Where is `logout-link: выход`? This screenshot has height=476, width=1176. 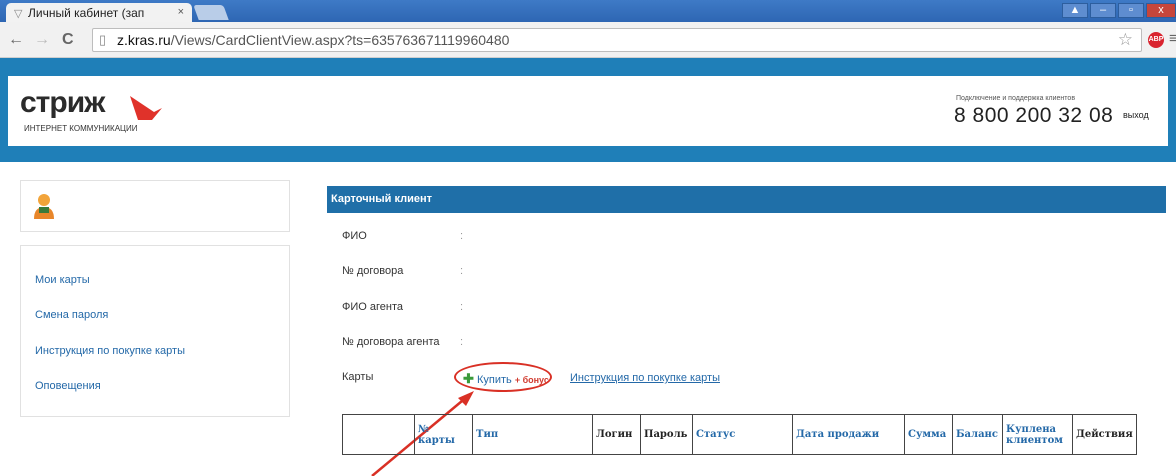
logout-link: выход is located at coordinates (1136, 115).